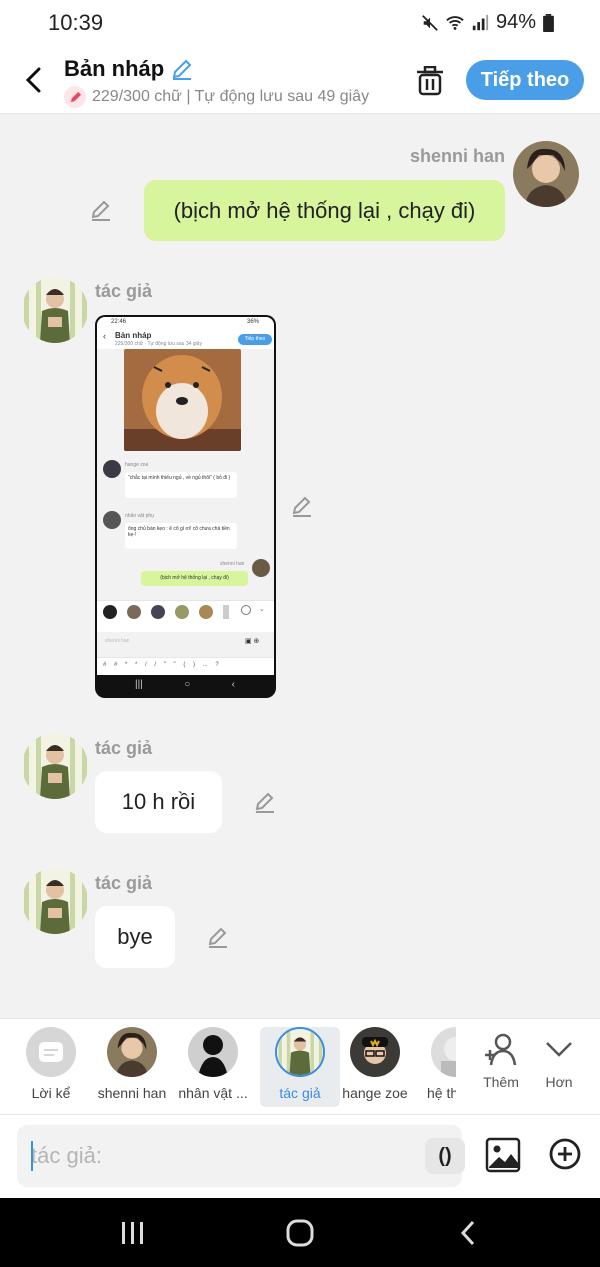 This screenshot has height=1267, width=600. What do you see at coordinates (51, 1093) in the screenshot?
I see `character-label: Lời kể` at bounding box center [51, 1093].